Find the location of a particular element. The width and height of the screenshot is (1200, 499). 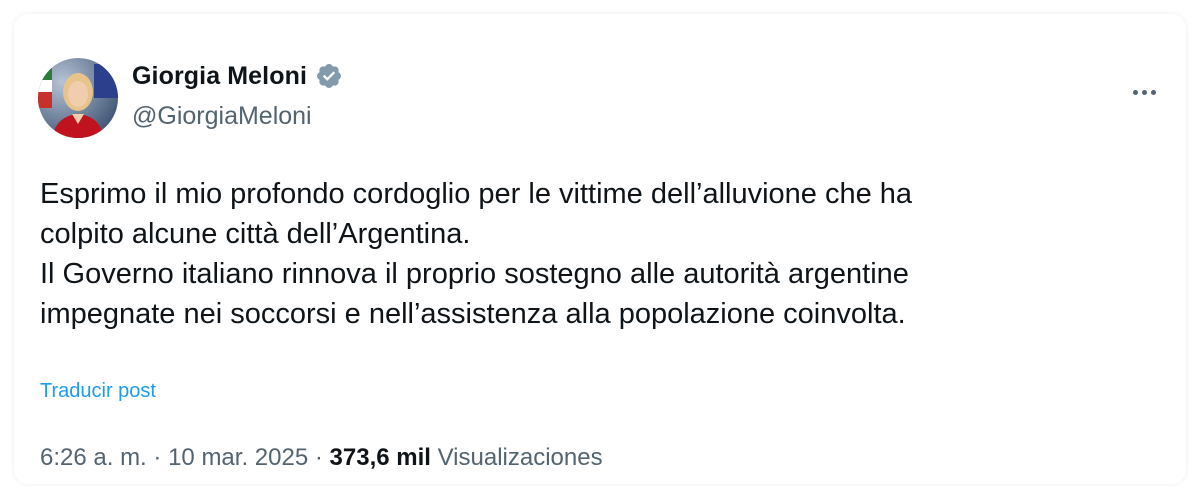

post-time: 6:26 a. m. is located at coordinates (93, 457).